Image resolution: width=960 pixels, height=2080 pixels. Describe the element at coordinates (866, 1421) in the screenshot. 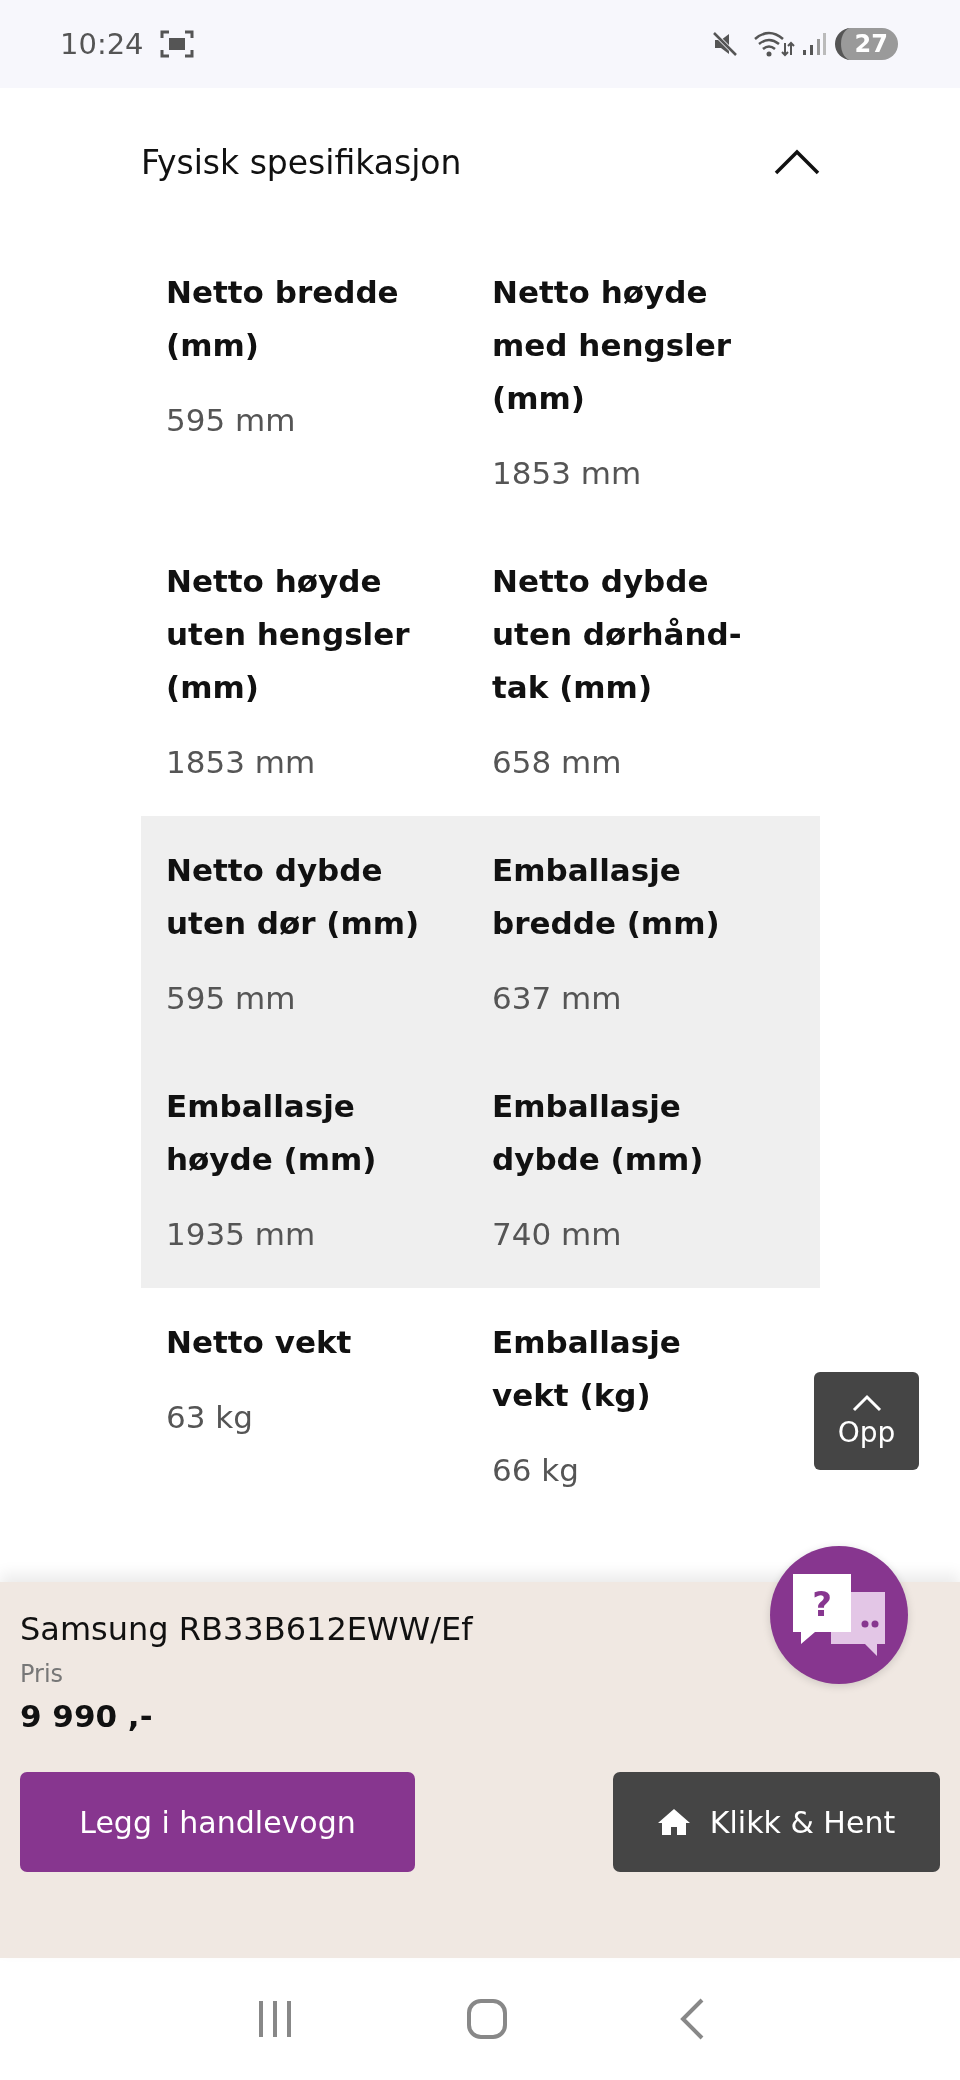

I see `scroll-top-button: Opp` at that location.